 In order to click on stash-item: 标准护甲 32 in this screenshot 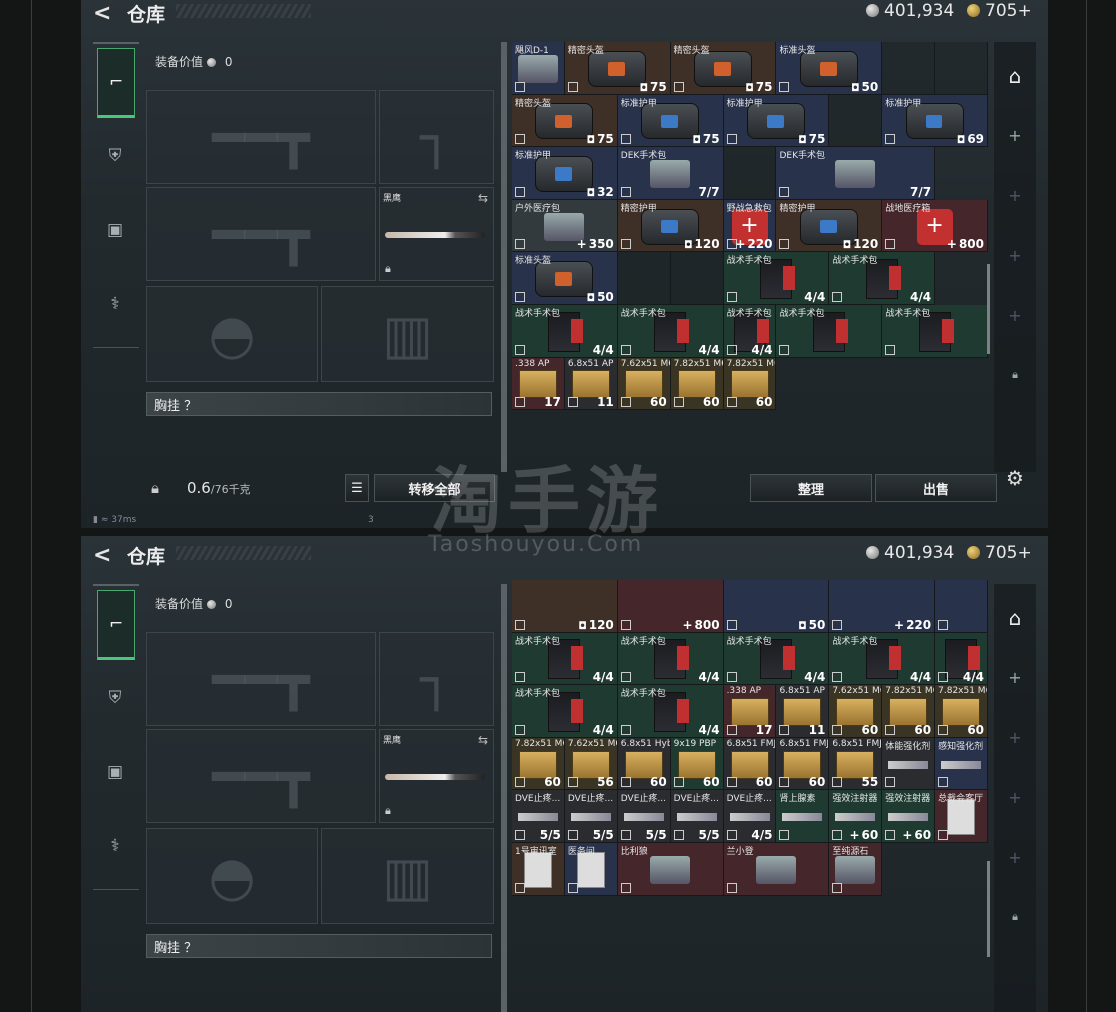, I will do `click(565, 173)`.